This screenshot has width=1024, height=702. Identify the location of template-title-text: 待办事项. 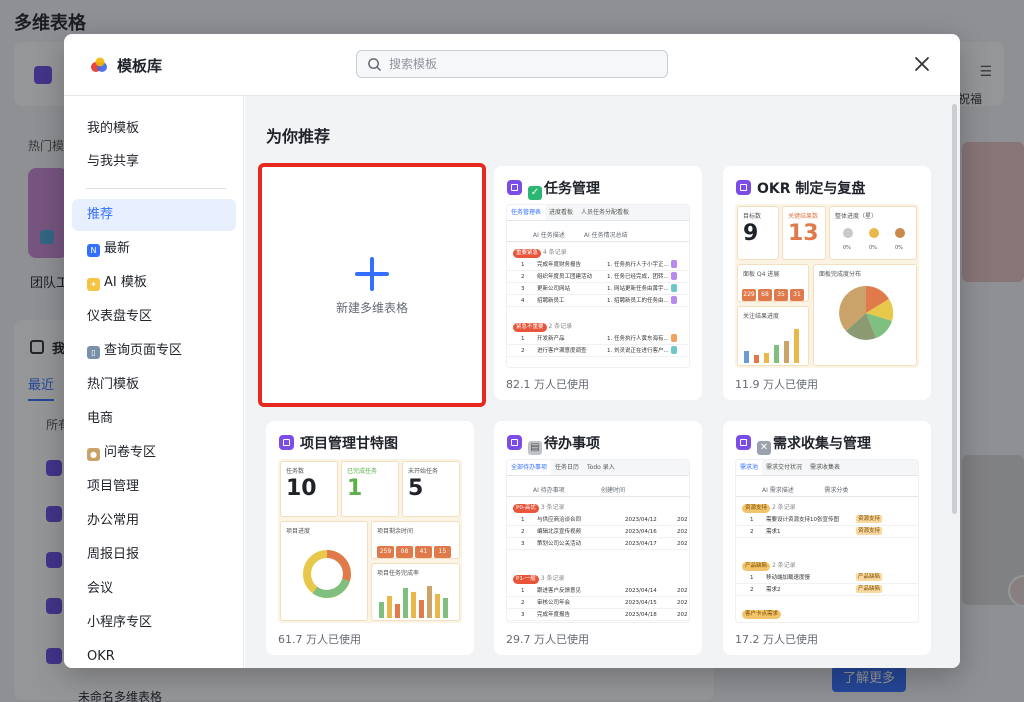
(572, 444).